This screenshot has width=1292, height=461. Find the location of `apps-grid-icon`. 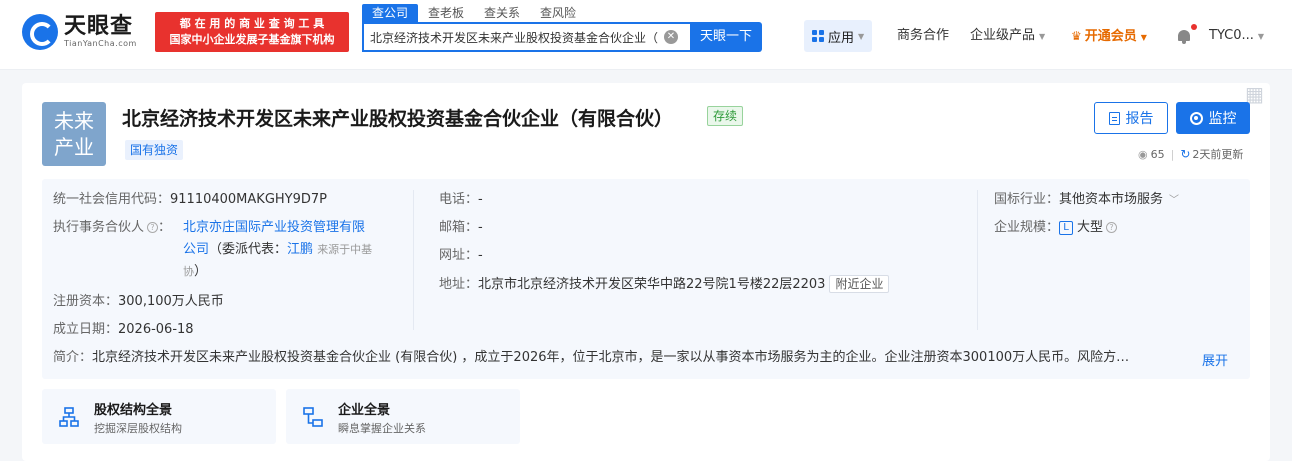

apps-grid-icon is located at coordinates (818, 36).